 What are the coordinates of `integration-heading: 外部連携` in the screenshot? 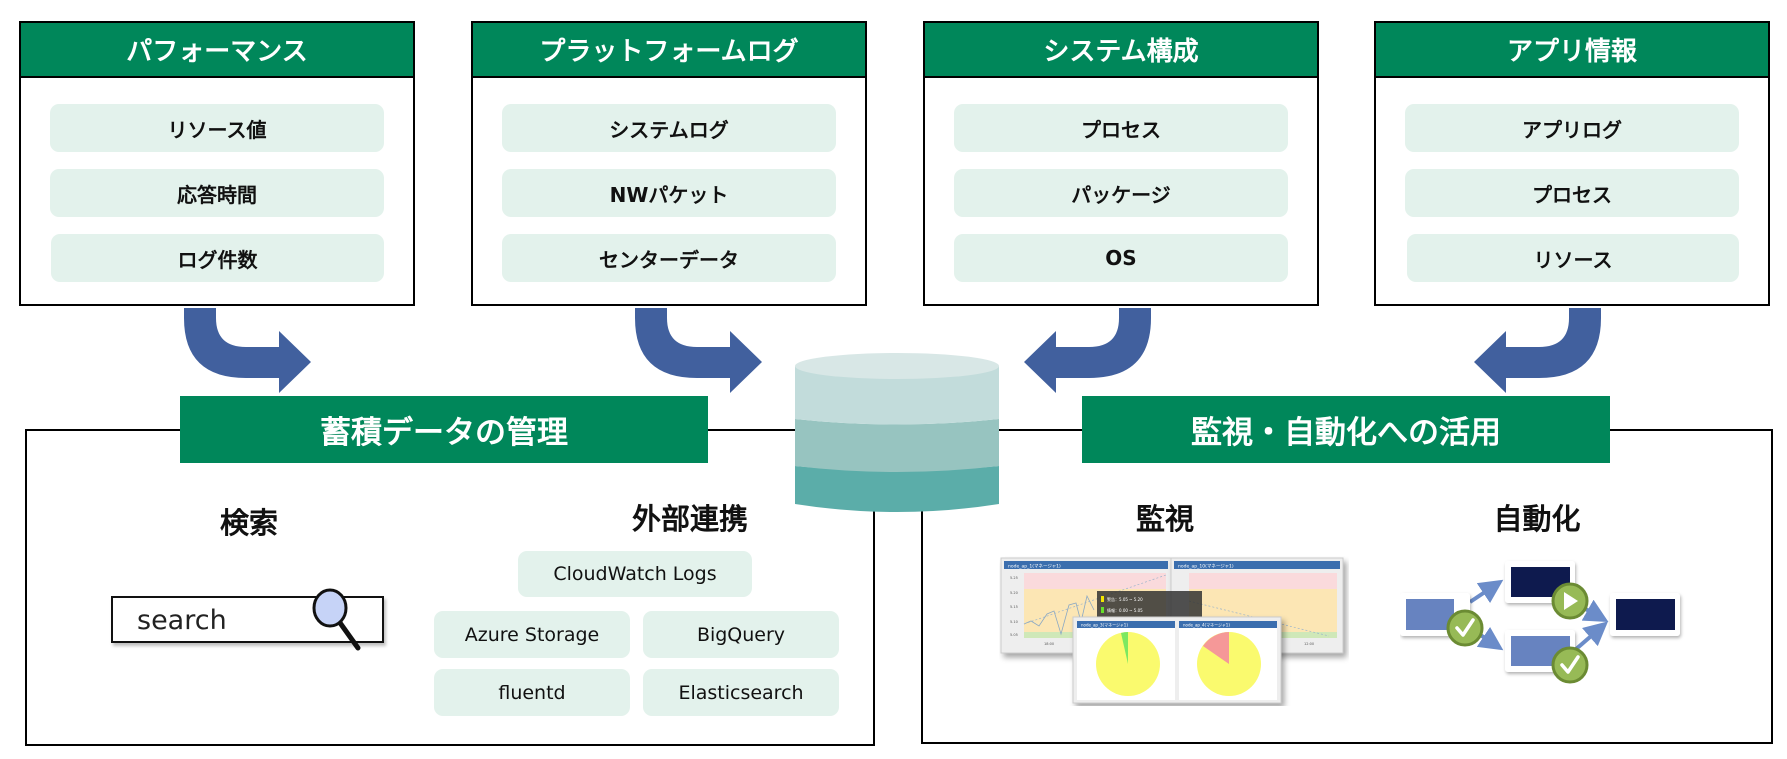 It's located at (690, 519).